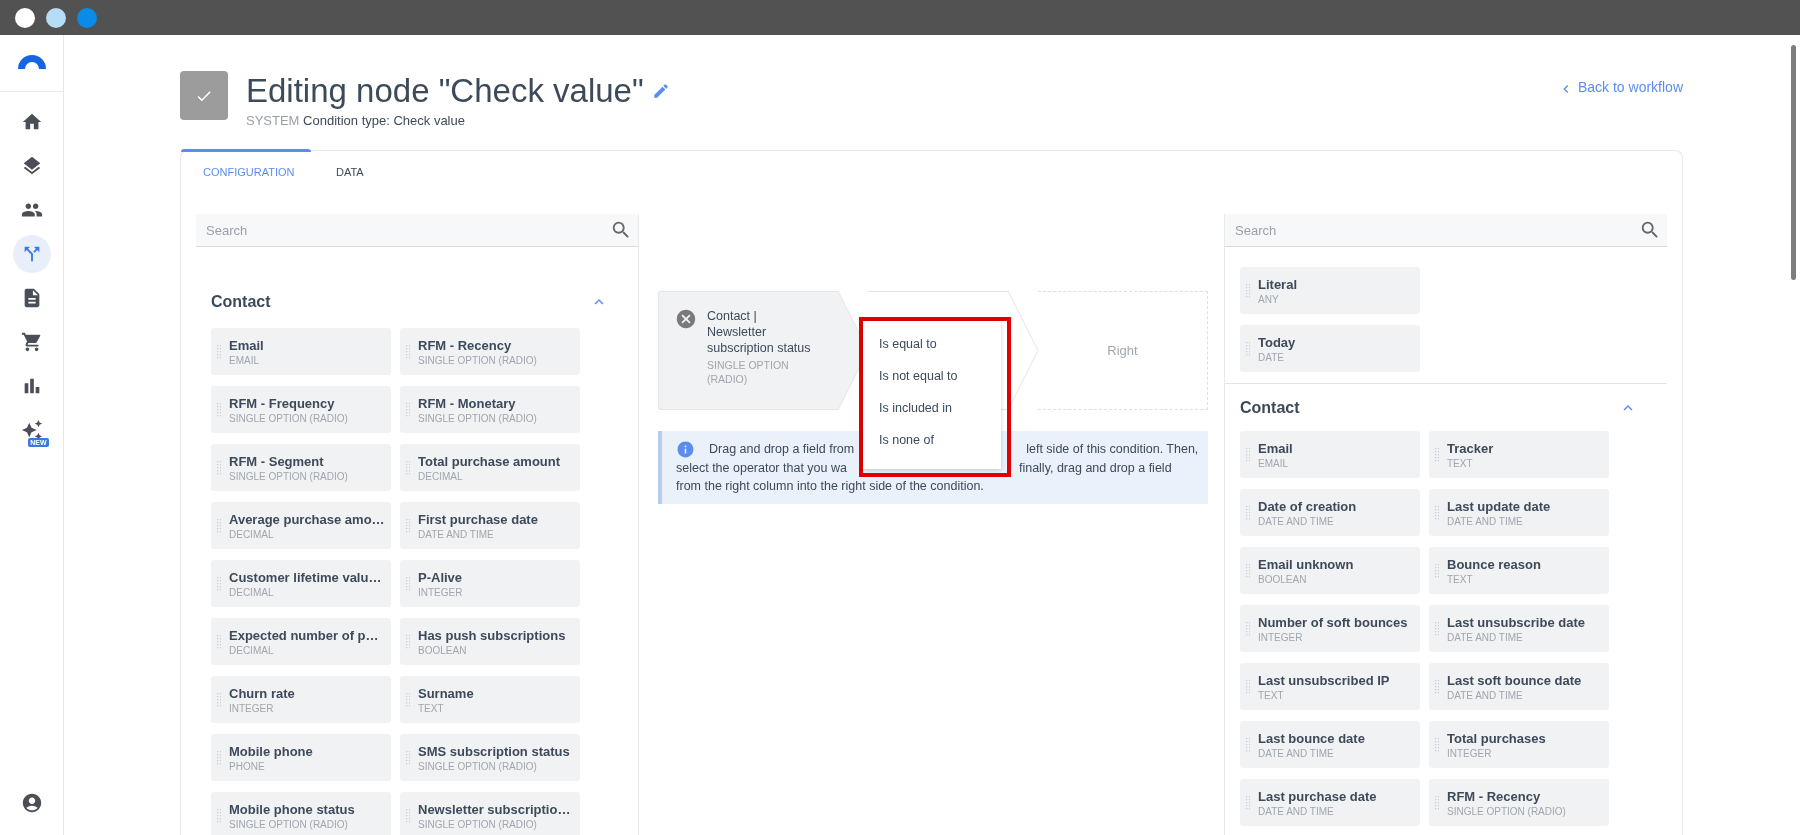 Image resolution: width=1800 pixels, height=835 pixels. I want to click on tab: DATA, so click(337, 170).